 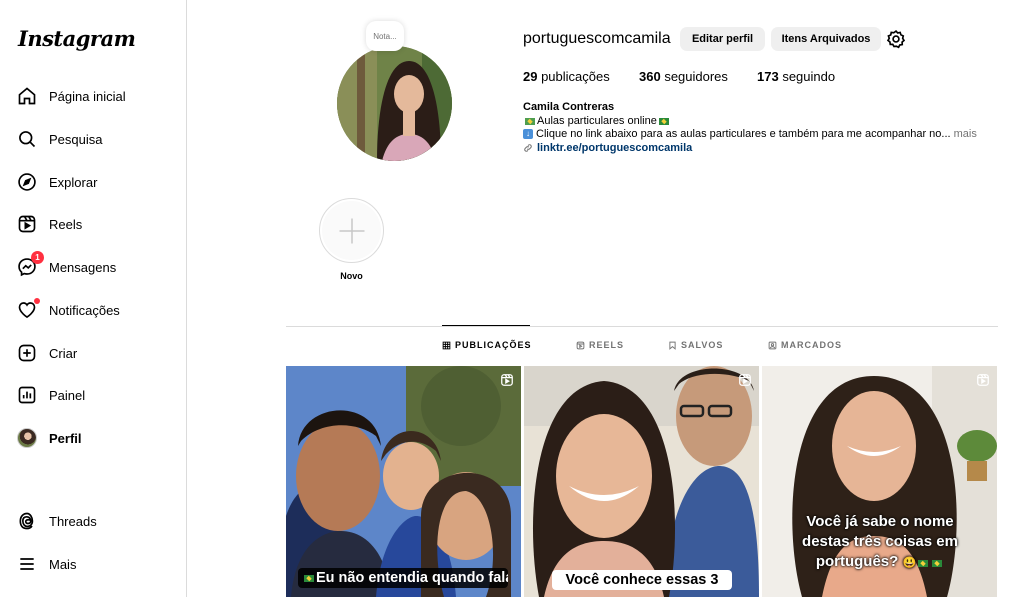 I want to click on sidebar-item-home: Página inicial, so click(x=96, y=96).